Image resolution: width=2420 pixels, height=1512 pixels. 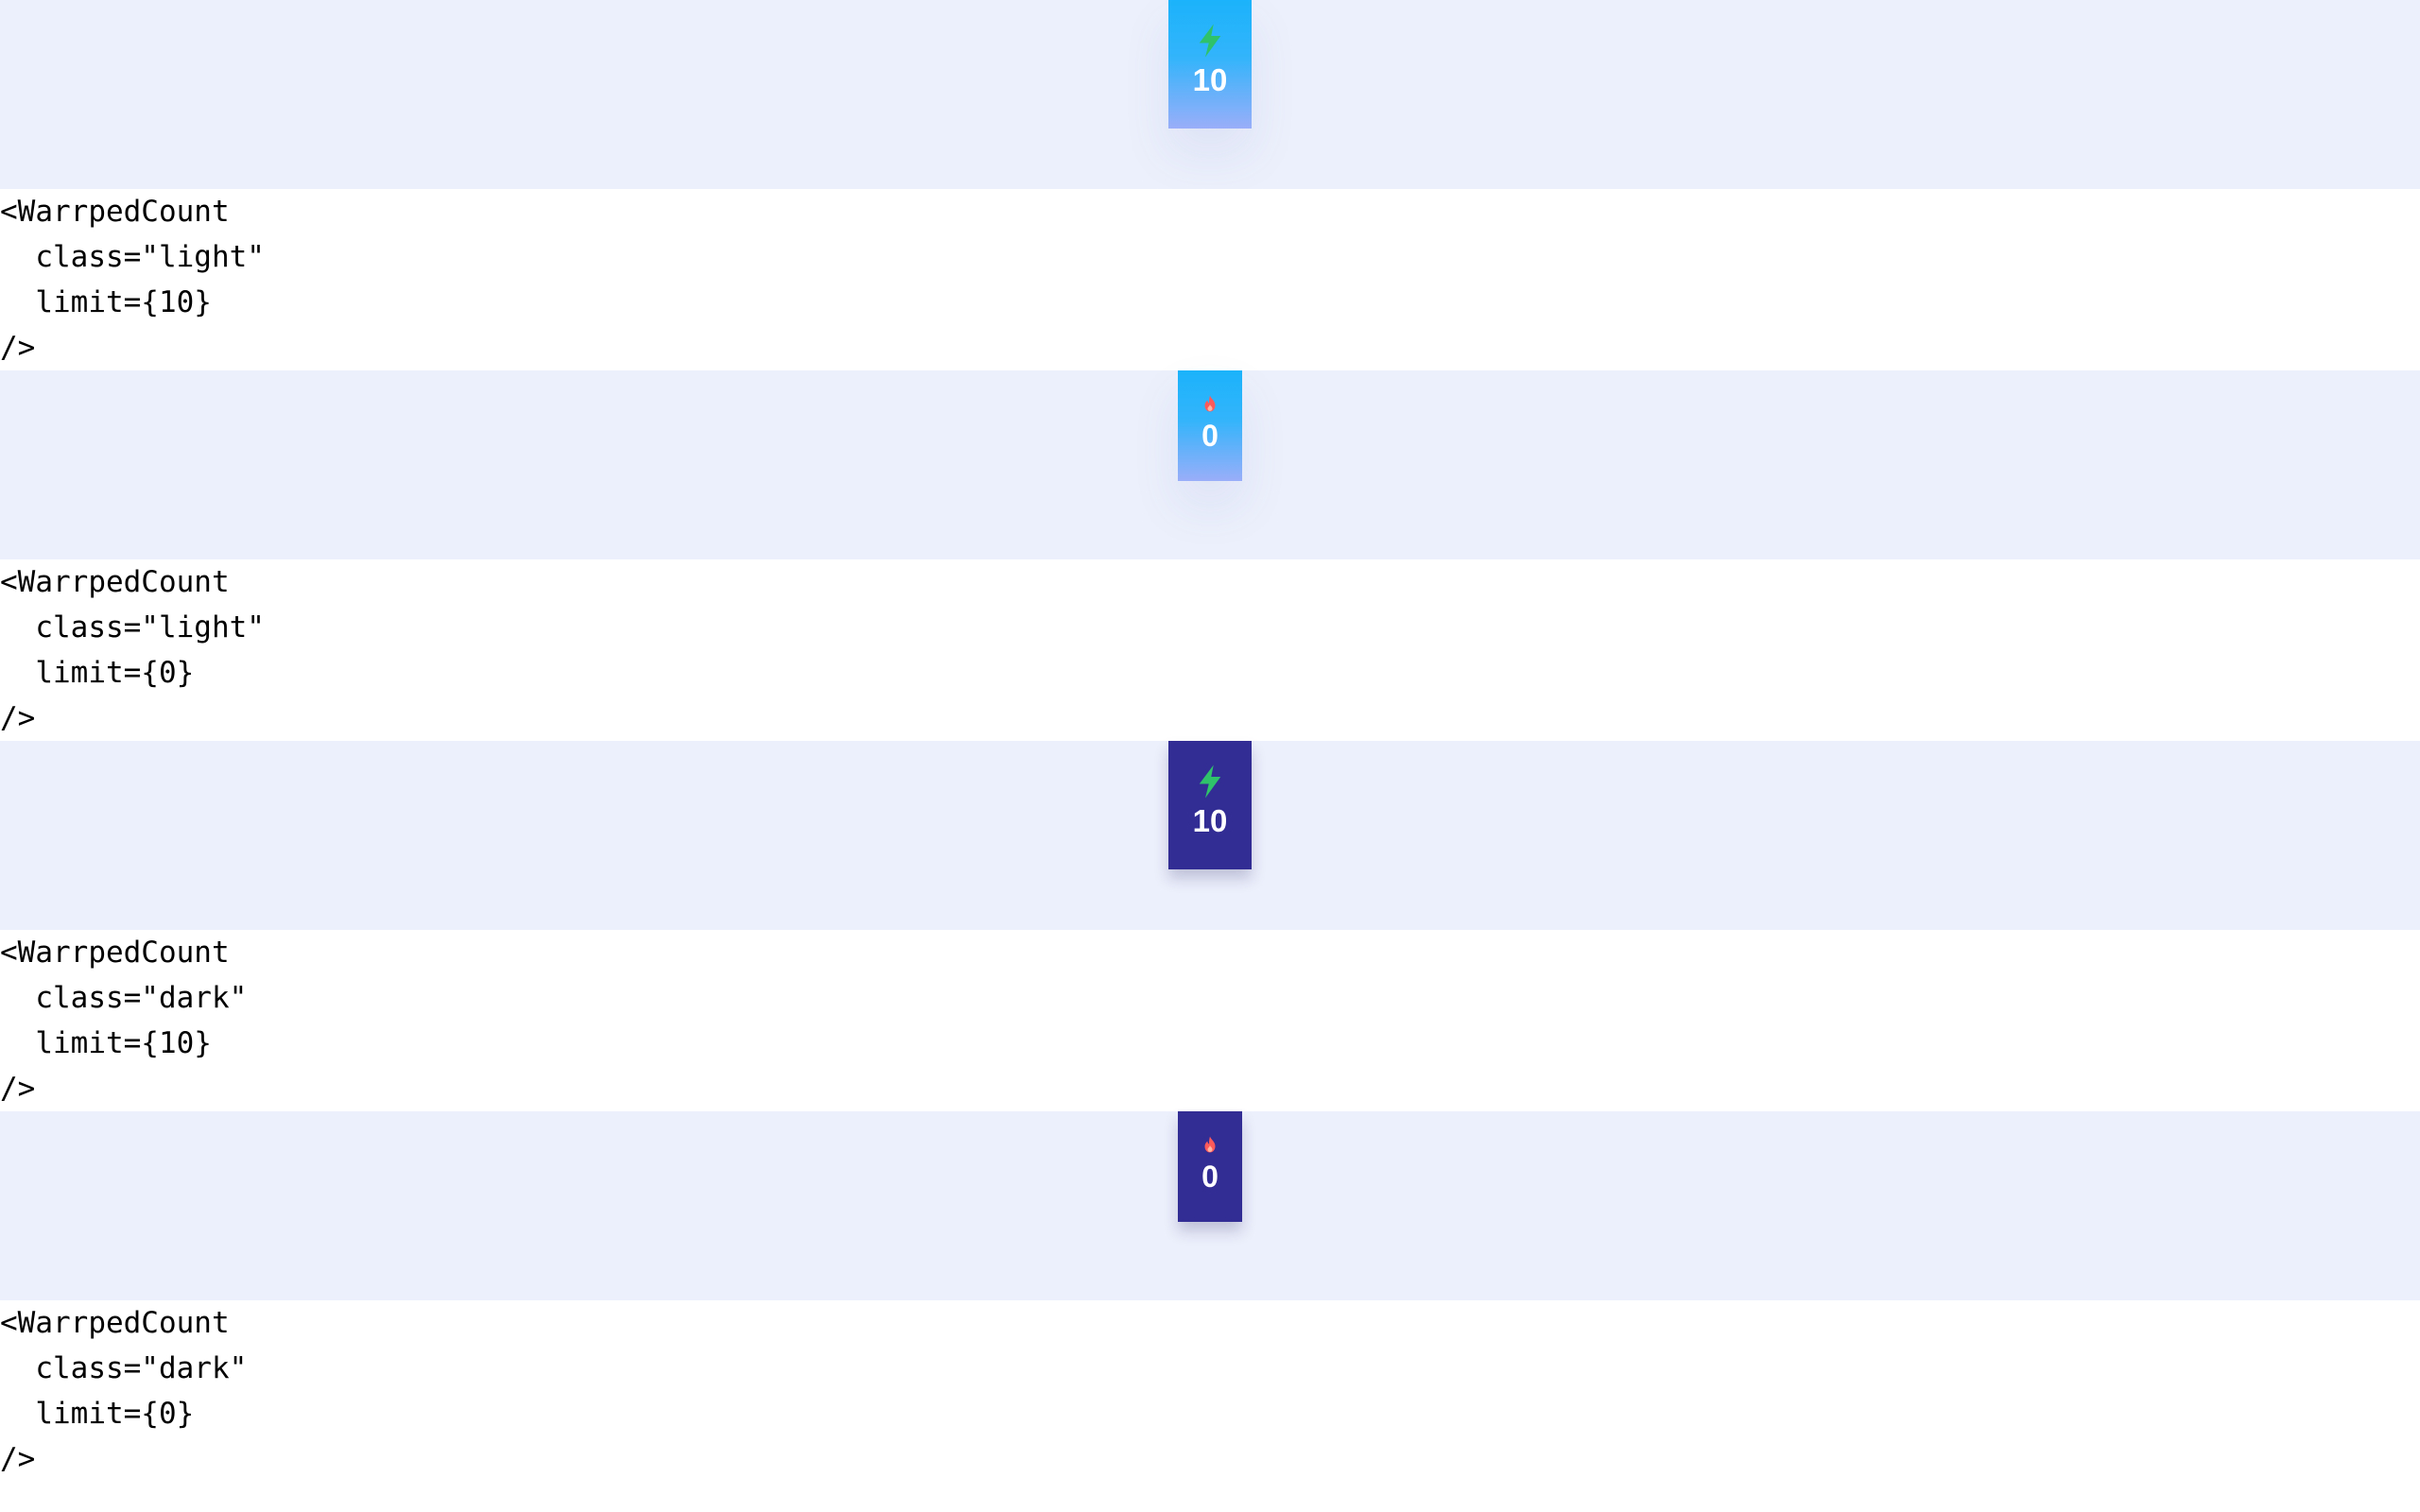 What do you see at coordinates (1210, 1391) in the screenshot?
I see `code-snippet-dark-0: <WarrpedCount class="dark" limit={0} />` at bounding box center [1210, 1391].